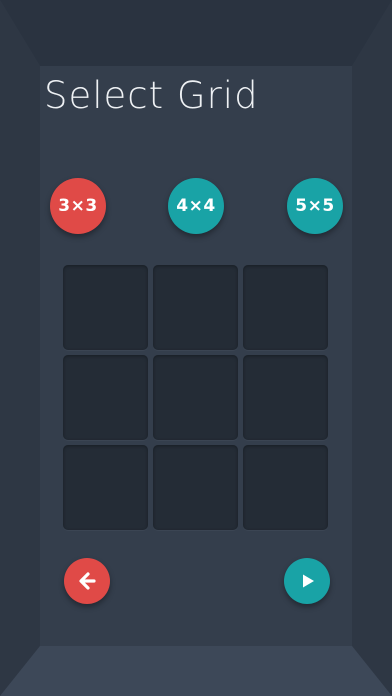  I want to click on play-button, so click(307, 581).